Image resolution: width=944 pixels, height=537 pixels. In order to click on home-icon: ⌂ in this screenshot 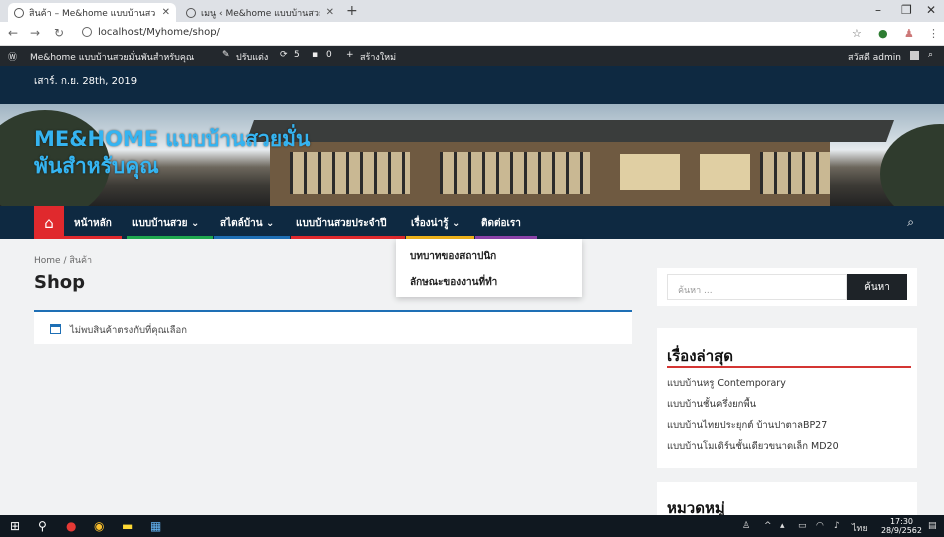, I will do `click(49, 222)`.